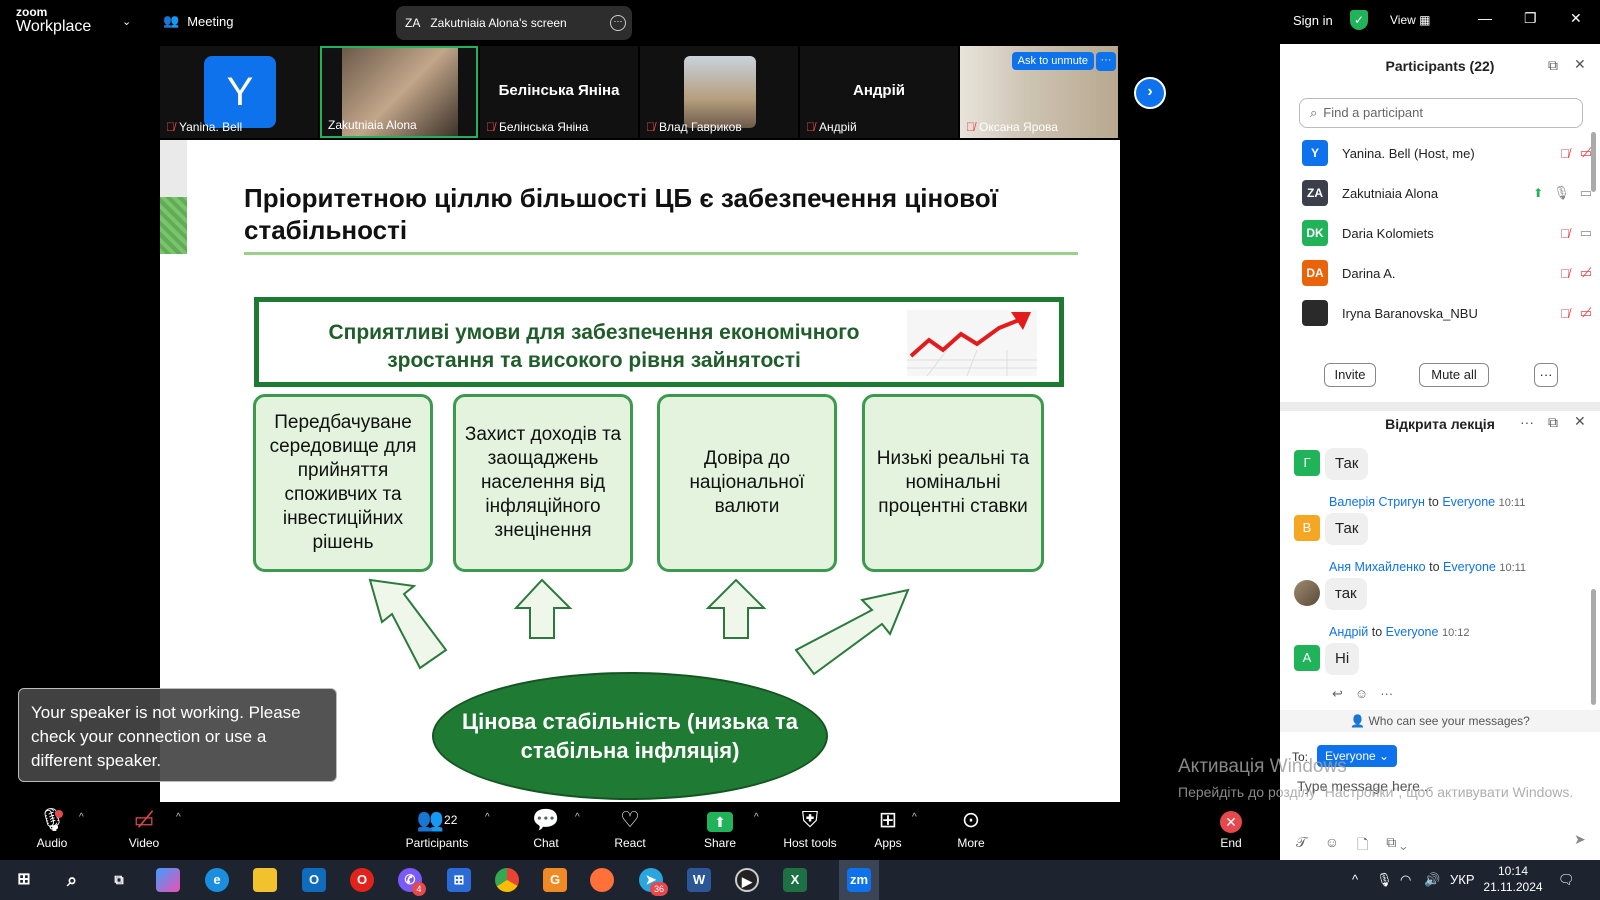  Describe the element at coordinates (1384, 880) in the screenshot. I see `microphone-tray-icon: 🎙` at that location.